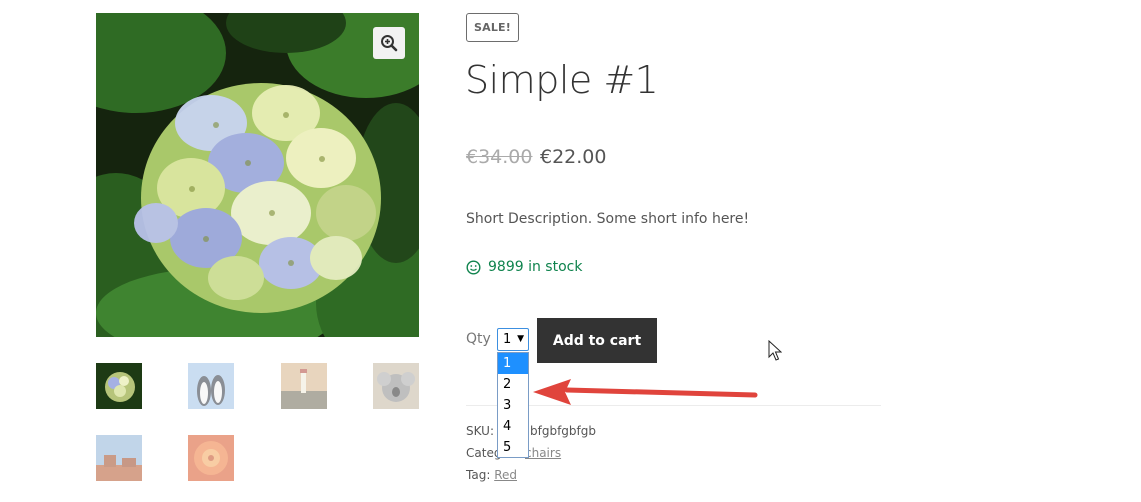 This screenshot has height=502, width=1141. Describe the element at coordinates (499, 157) in the screenshot. I see `regular-price: €34.00` at that location.